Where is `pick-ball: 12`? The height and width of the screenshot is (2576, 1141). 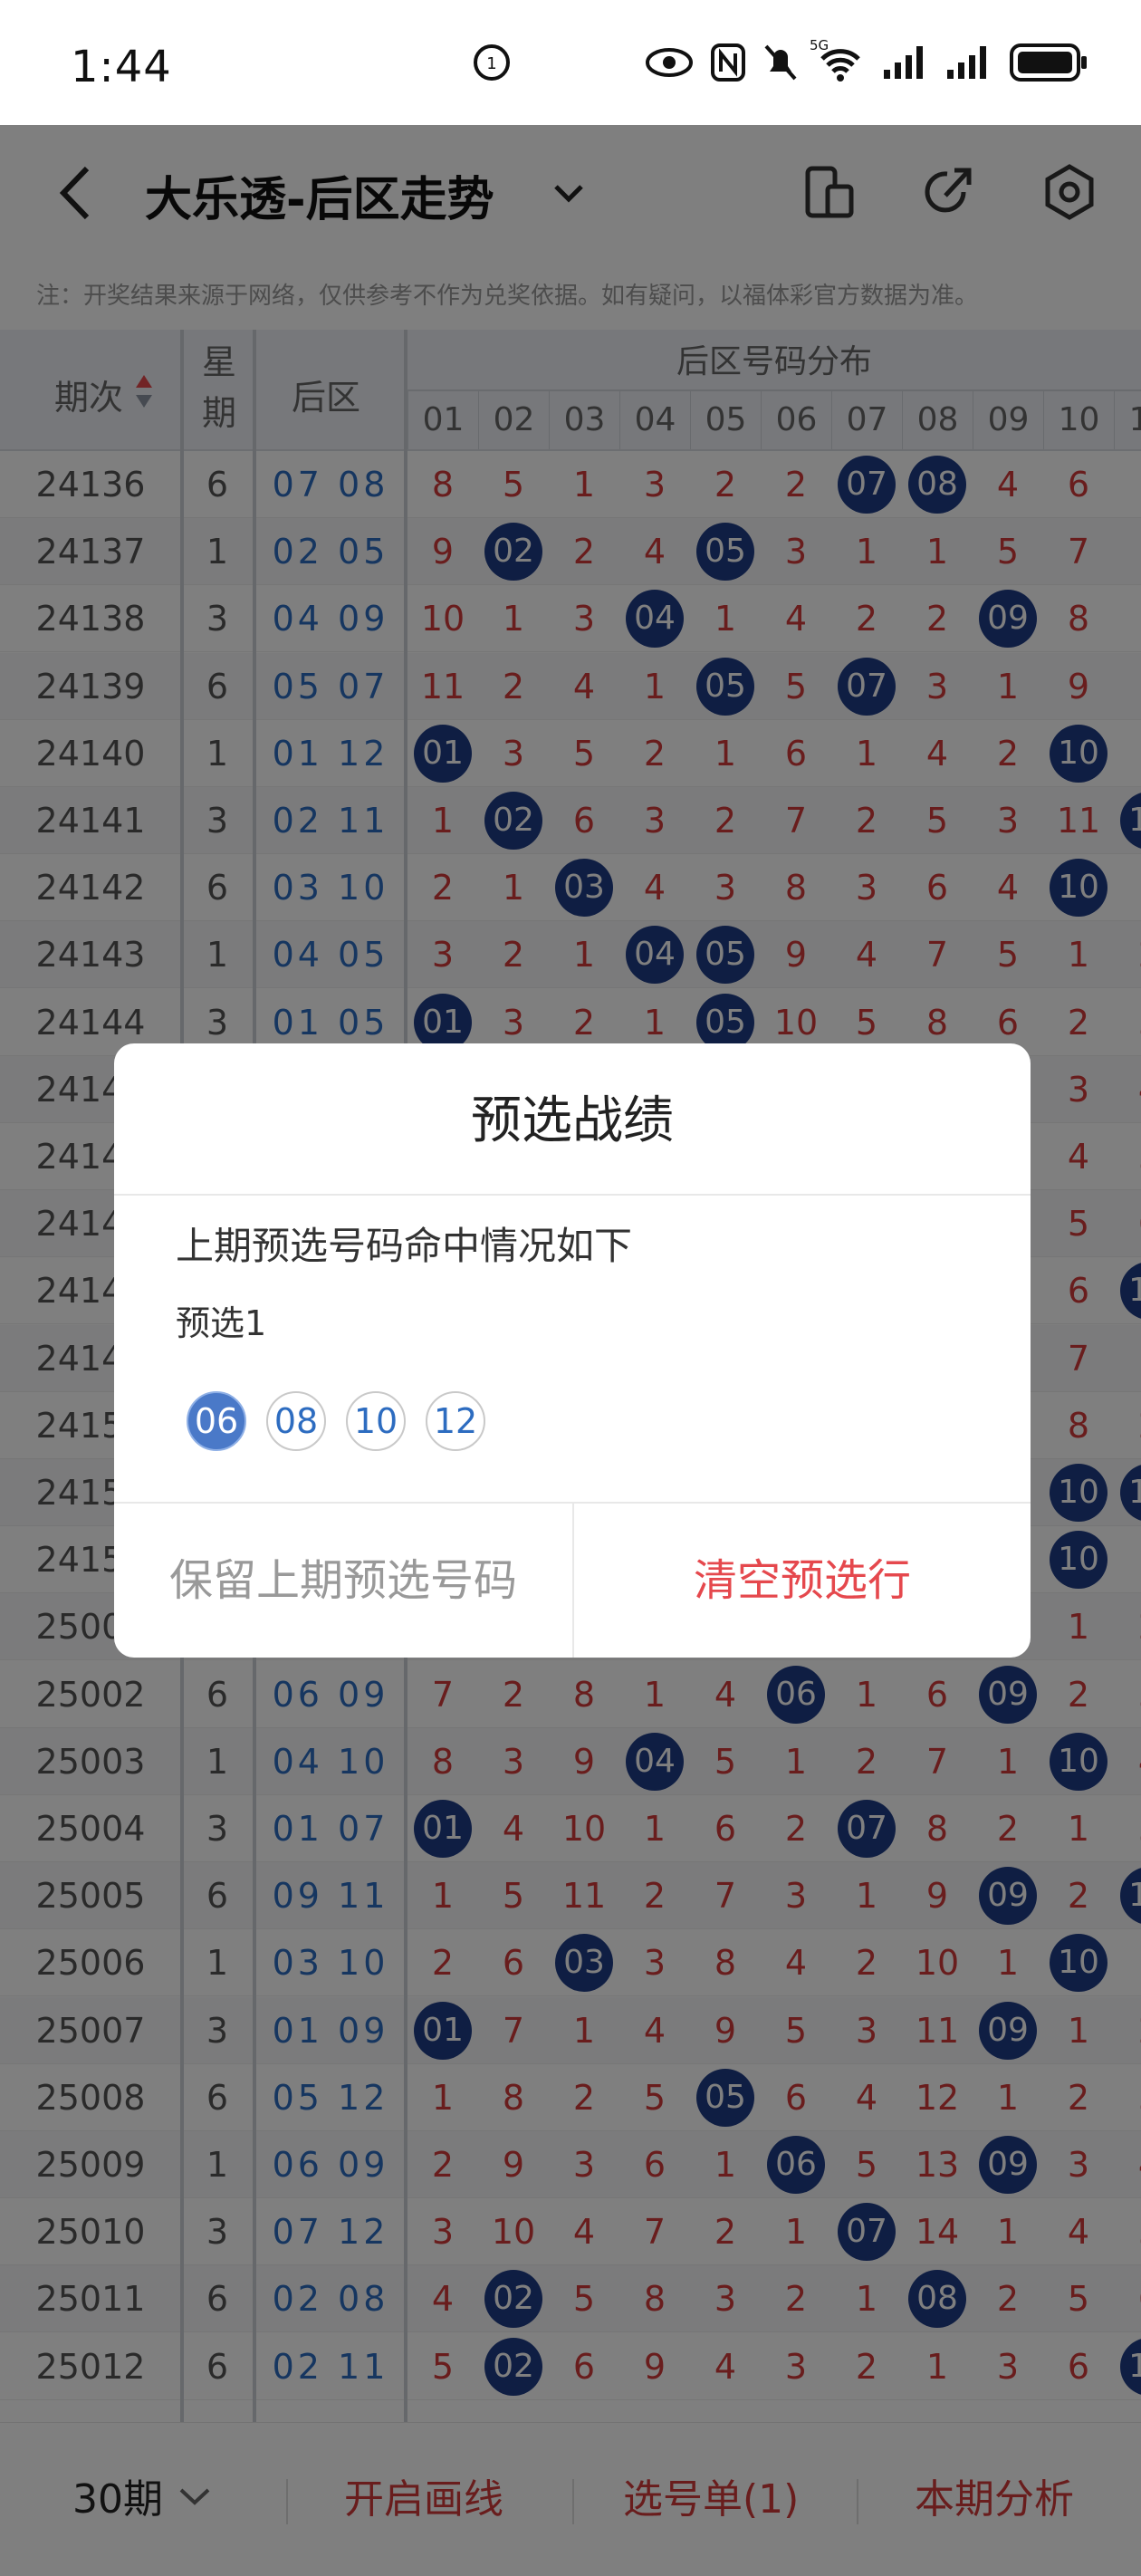
pick-ball: 12 is located at coordinates (455, 1421).